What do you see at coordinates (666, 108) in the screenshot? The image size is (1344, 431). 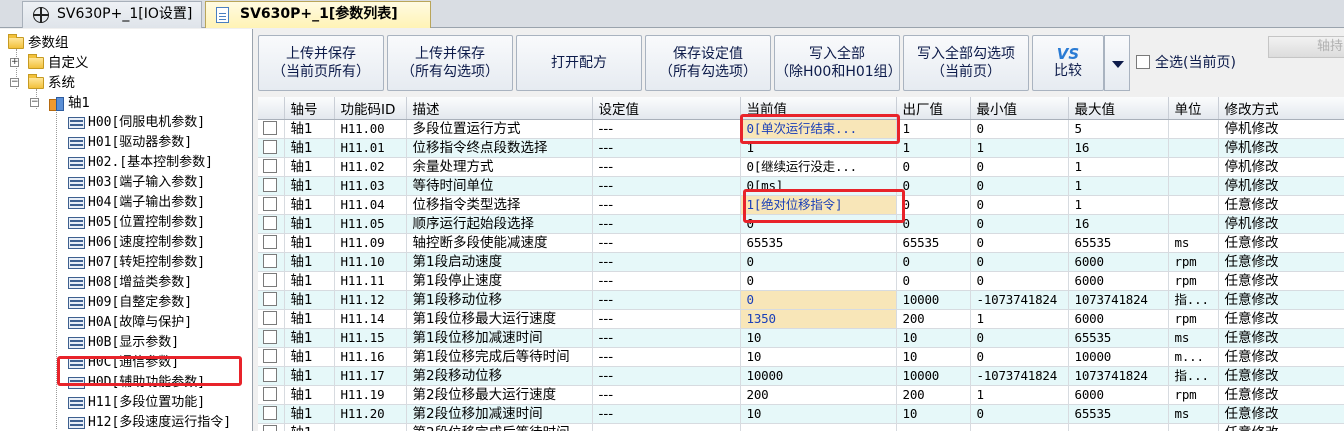 I see `column-header: 设定值` at bounding box center [666, 108].